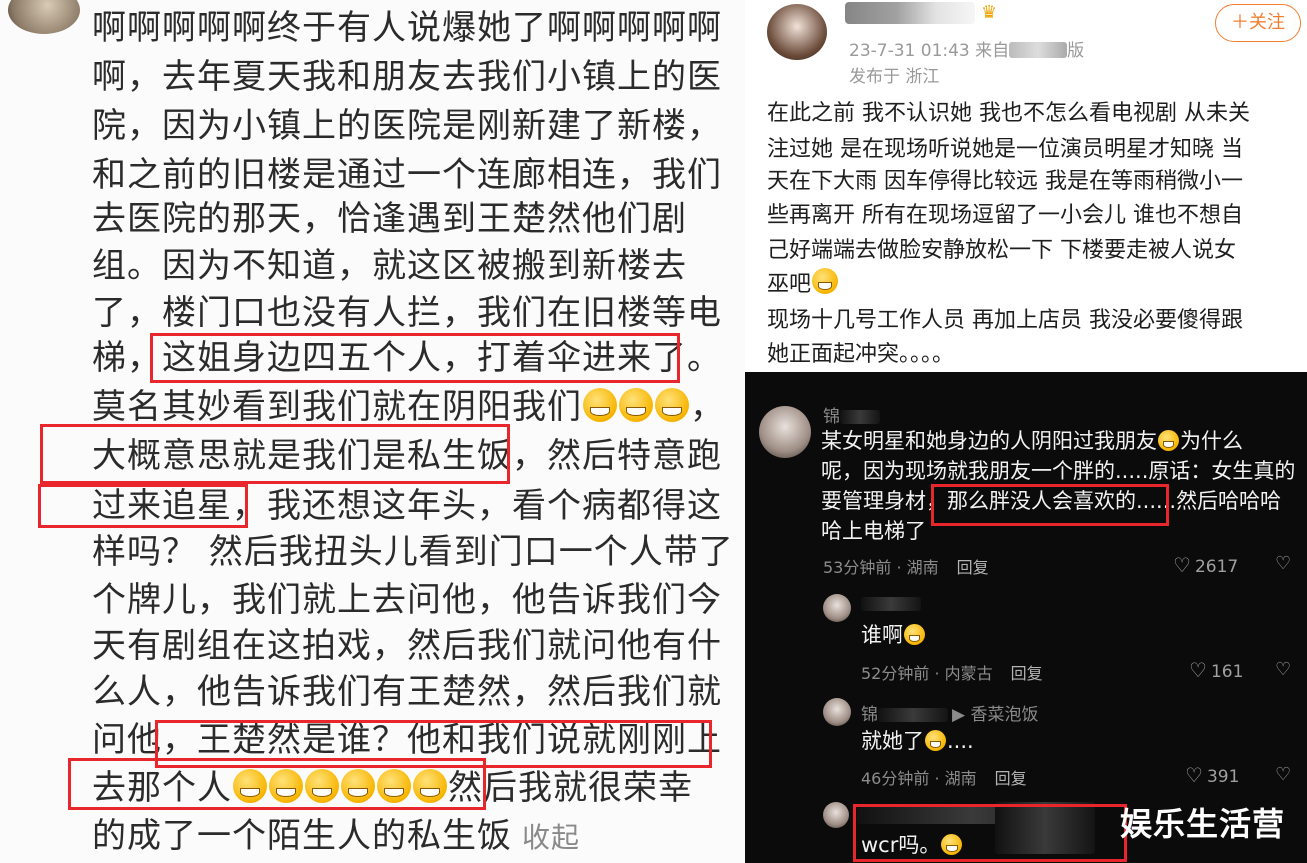 This screenshot has width=1307, height=863. Describe the element at coordinates (1211, 441) in the screenshot. I see `comment-text-line: 为什么` at that location.